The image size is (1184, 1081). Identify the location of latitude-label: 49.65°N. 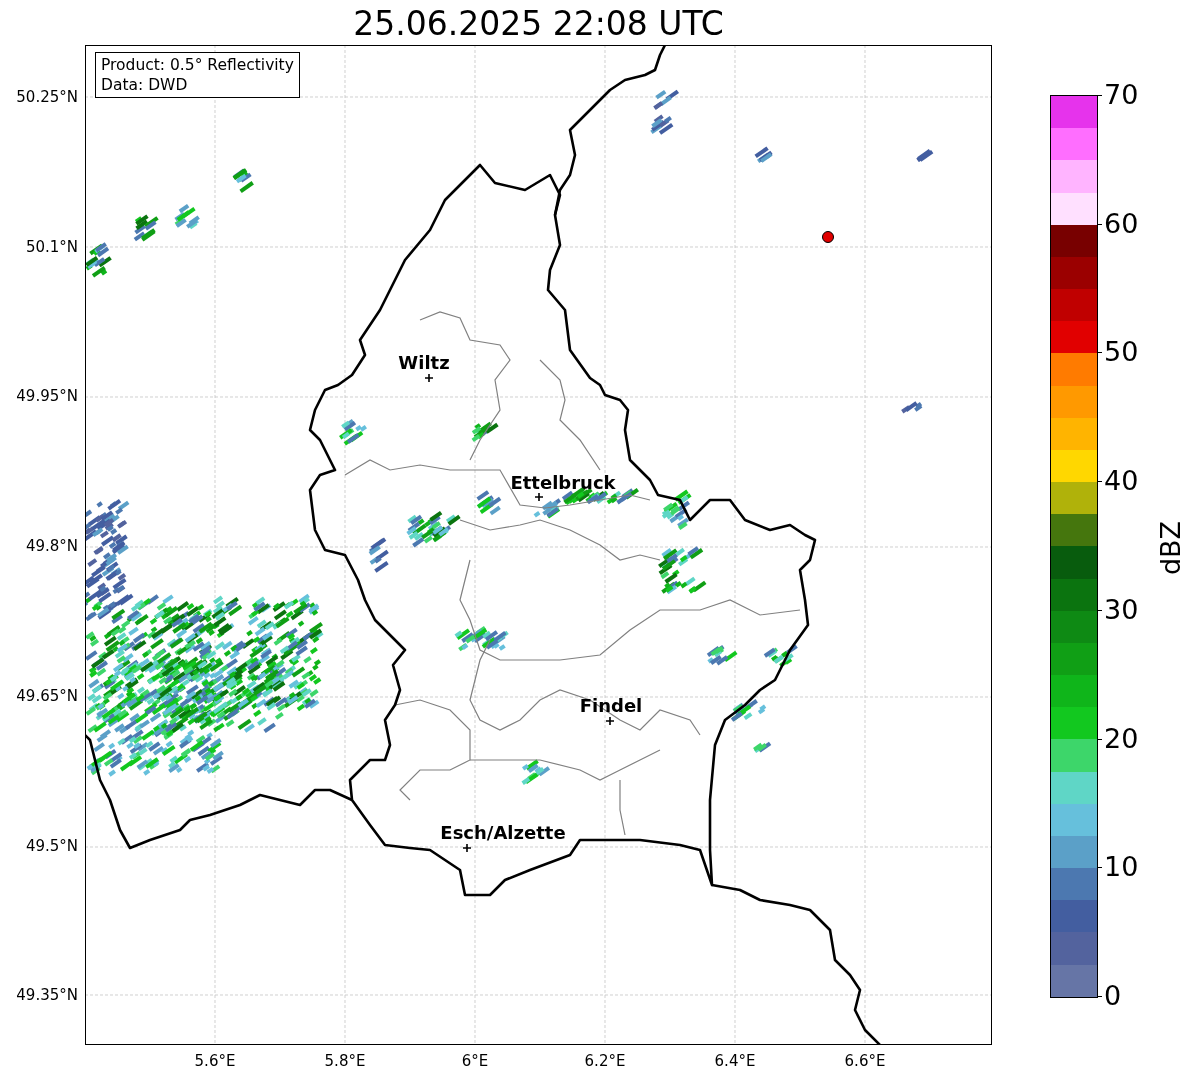
(47, 695).